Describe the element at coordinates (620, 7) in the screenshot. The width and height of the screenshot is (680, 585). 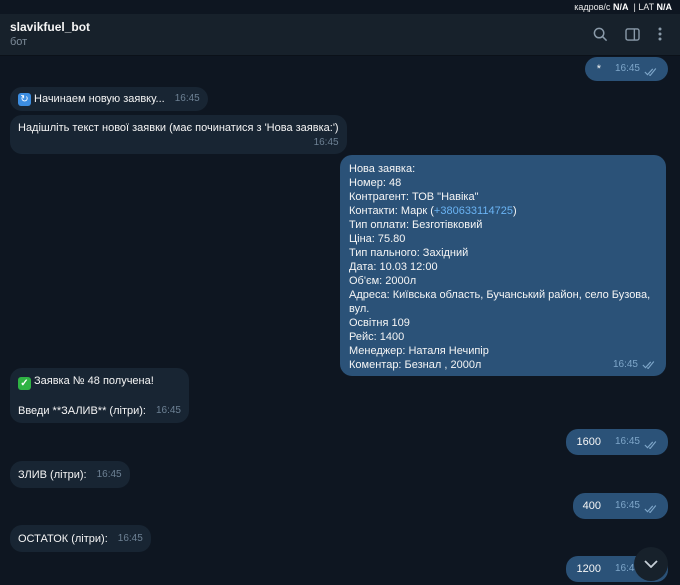
I see `fps-value: N/A` at that location.